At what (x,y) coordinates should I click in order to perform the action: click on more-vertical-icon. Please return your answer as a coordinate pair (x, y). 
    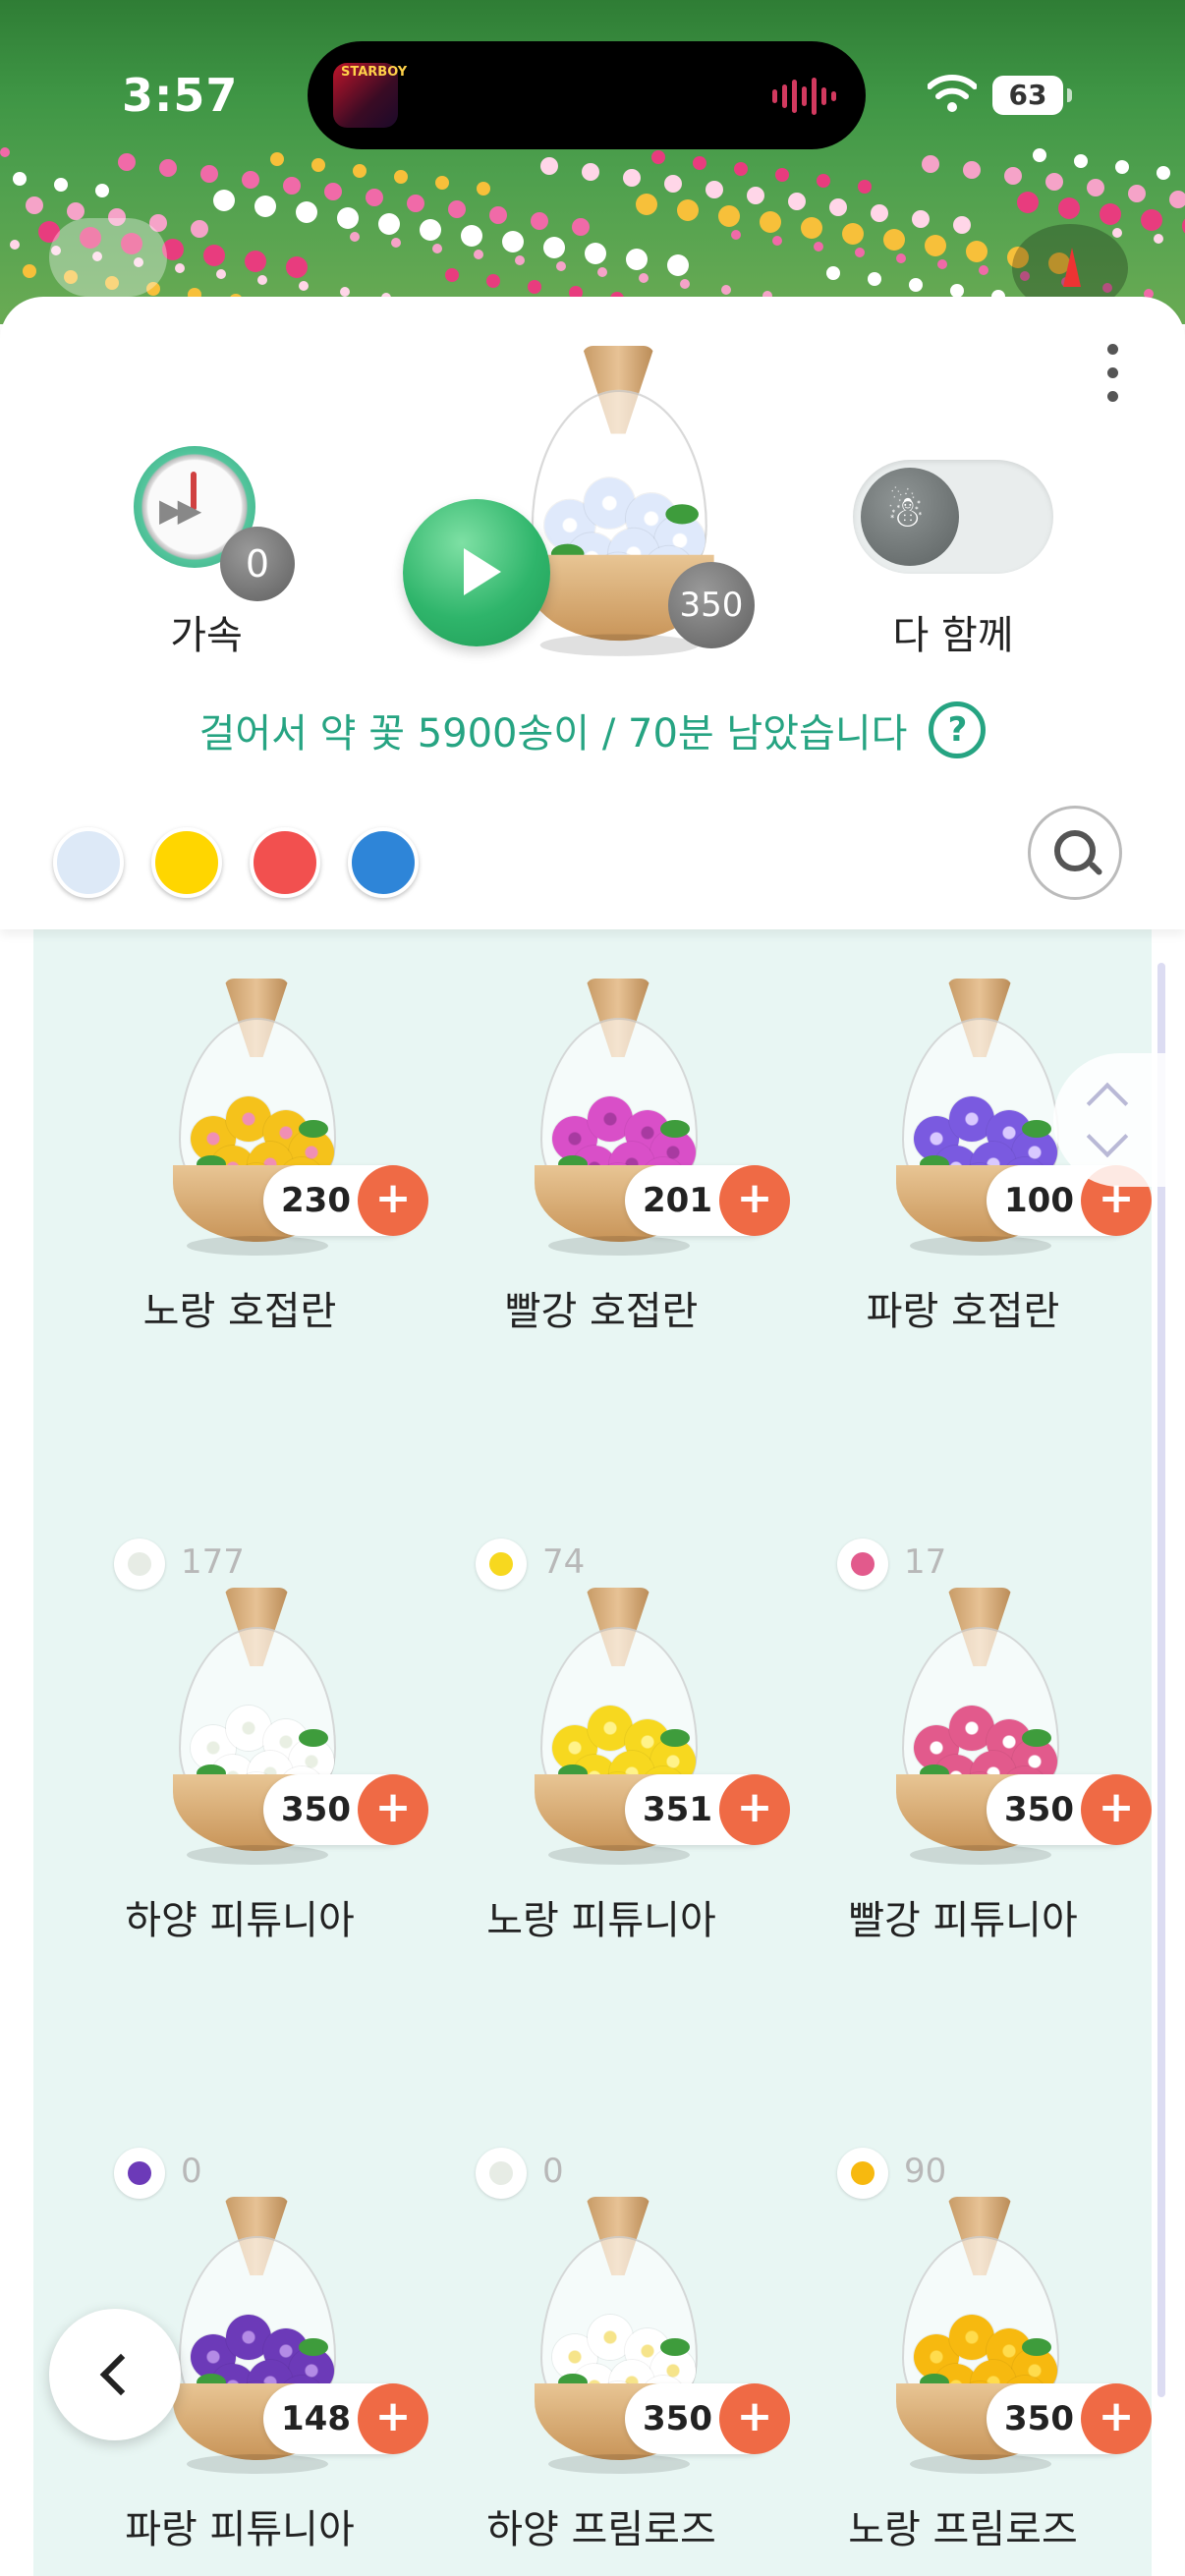
    Looking at the image, I should click on (1112, 374).